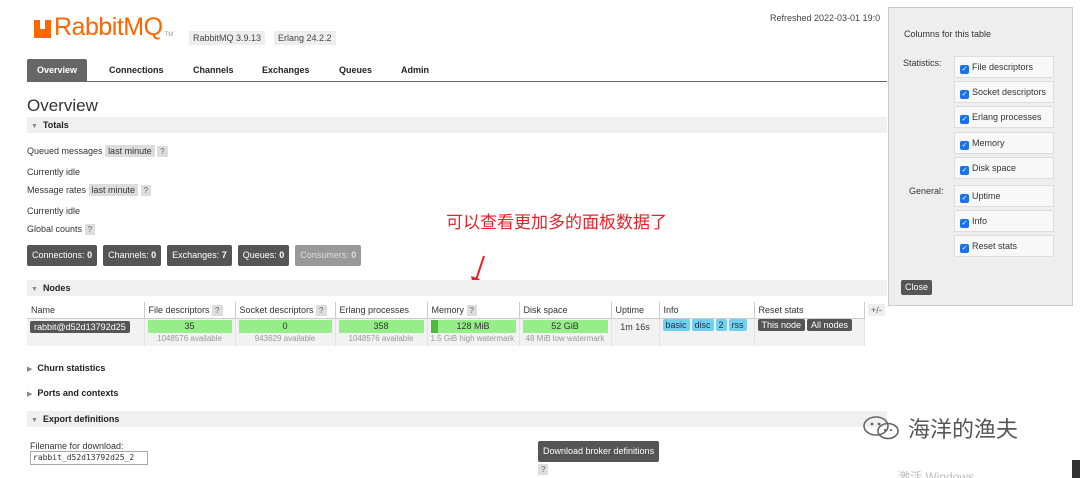 This screenshot has width=1080, height=478. I want to click on close-button: Close, so click(917, 287).